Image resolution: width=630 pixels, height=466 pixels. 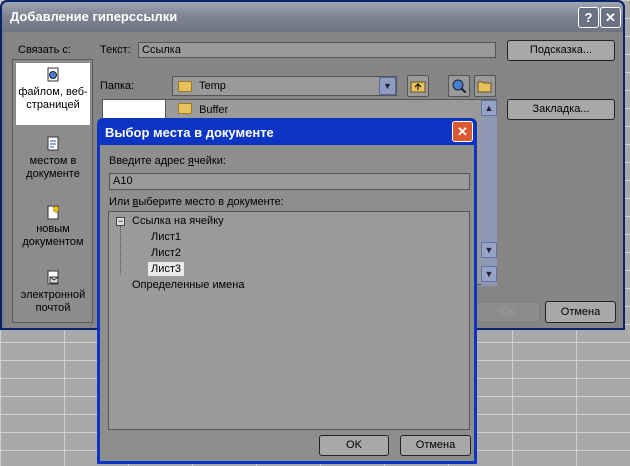 I want to click on link-type-new-document: новым документом, so click(x=53, y=232).